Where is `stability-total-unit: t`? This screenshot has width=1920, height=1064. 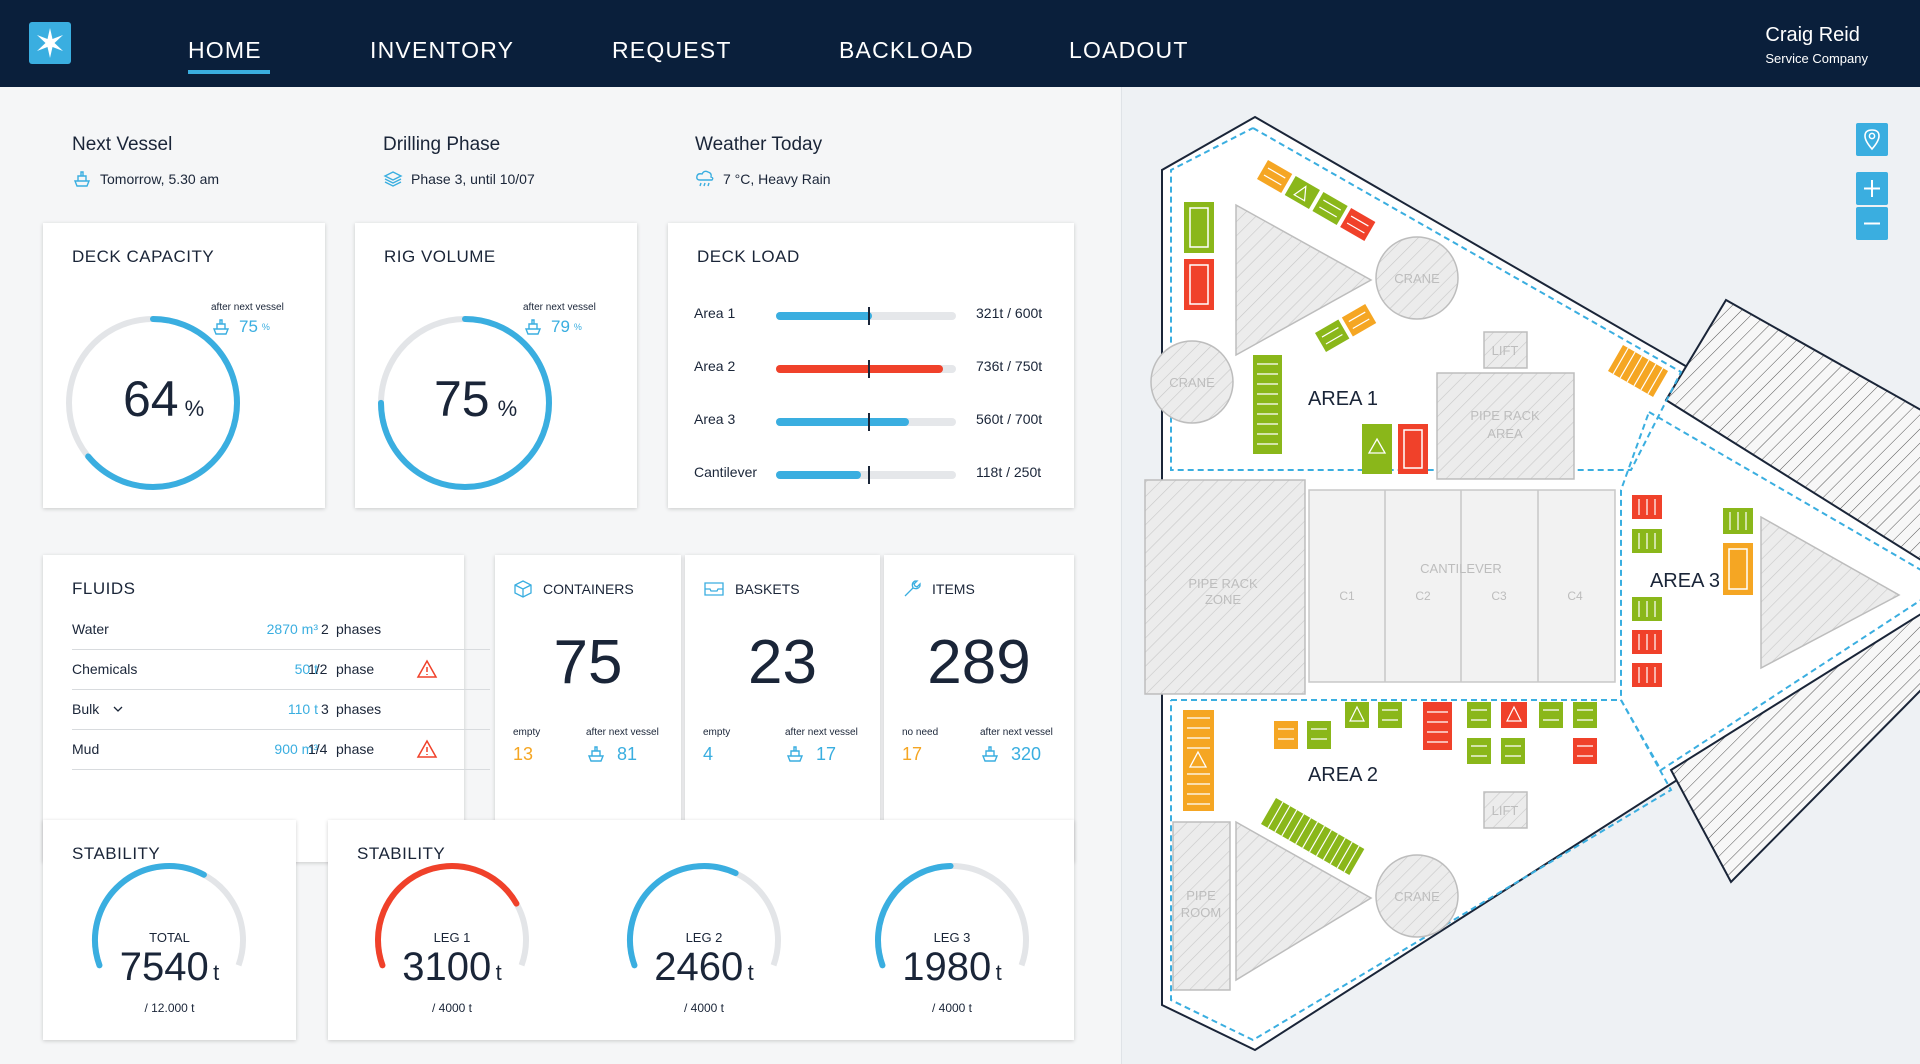
stability-total-unit: t is located at coordinates (216, 972).